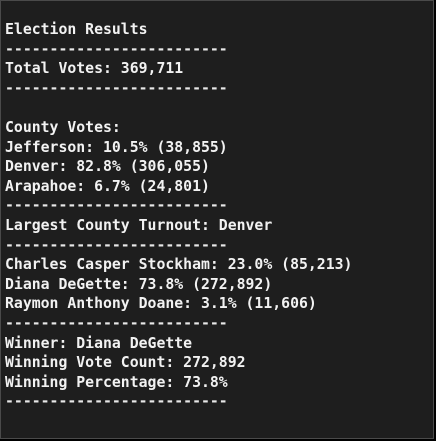 The width and height of the screenshot is (436, 441). I want to click on winning-percentage-line: Winning Percentage: 73.8%, so click(116, 382).